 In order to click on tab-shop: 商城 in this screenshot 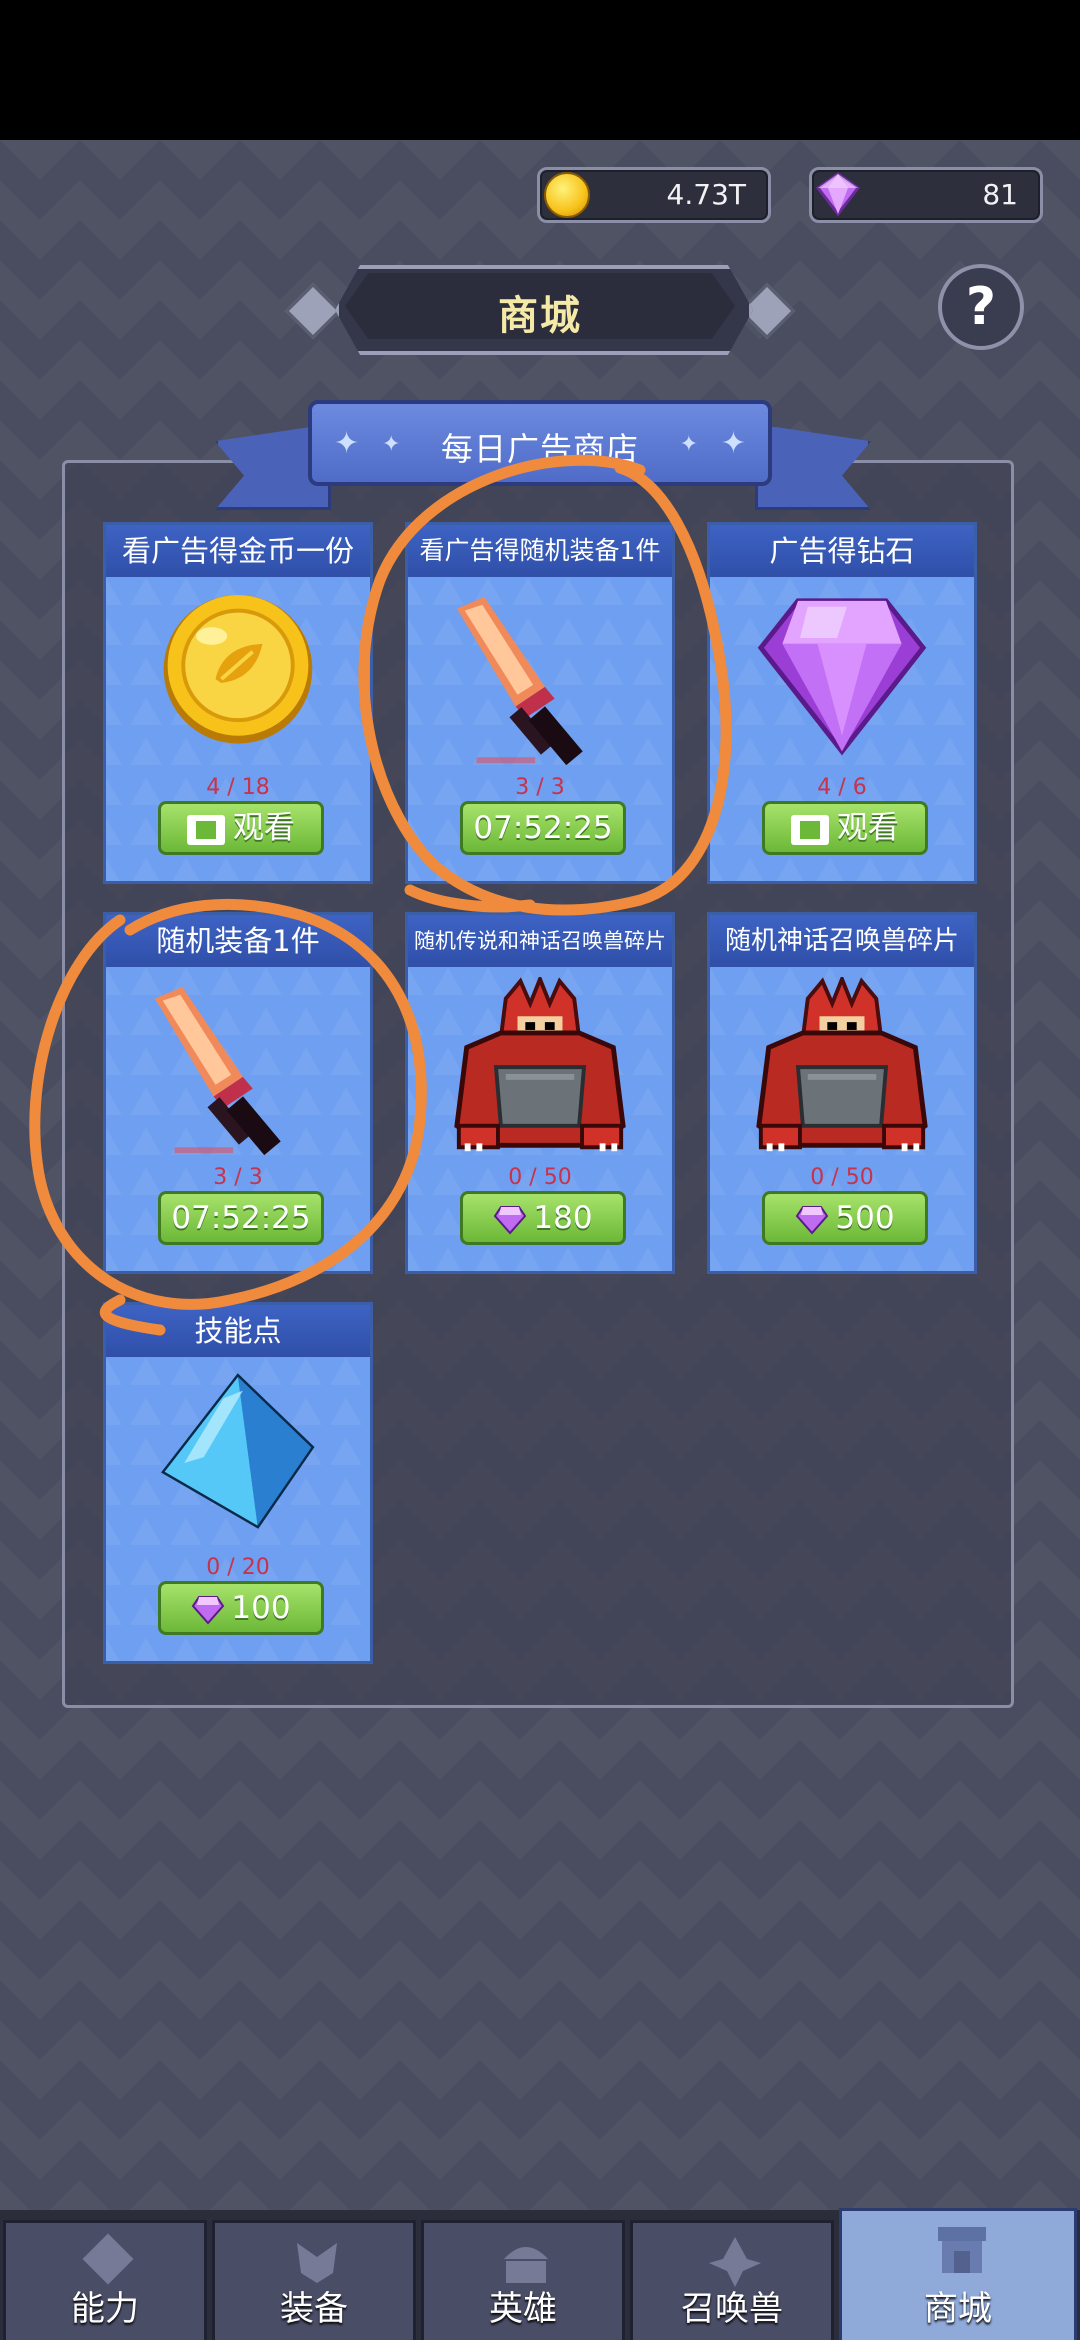, I will do `click(958, 2274)`.